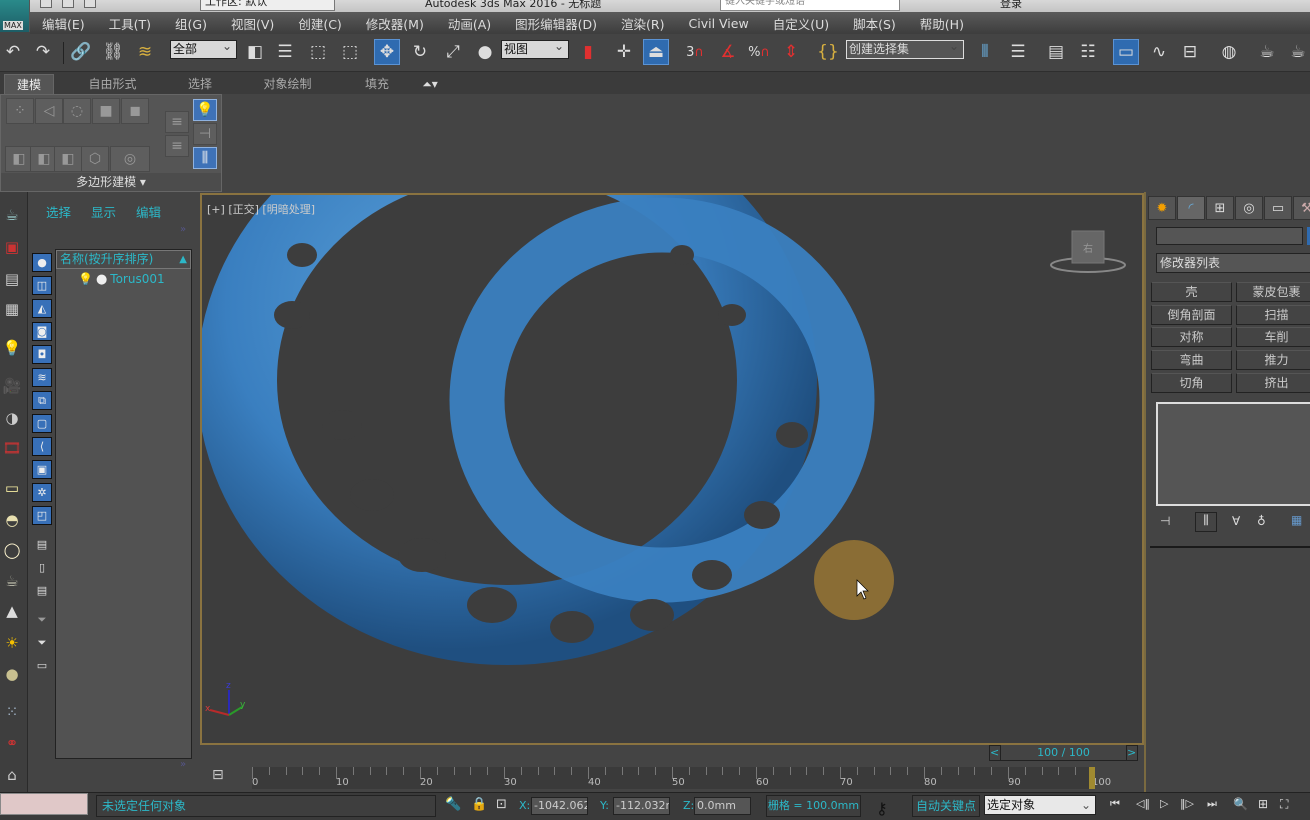 The height and width of the screenshot is (820, 1310). What do you see at coordinates (12, 643) in the screenshot?
I see `sun-icon: ☀` at bounding box center [12, 643].